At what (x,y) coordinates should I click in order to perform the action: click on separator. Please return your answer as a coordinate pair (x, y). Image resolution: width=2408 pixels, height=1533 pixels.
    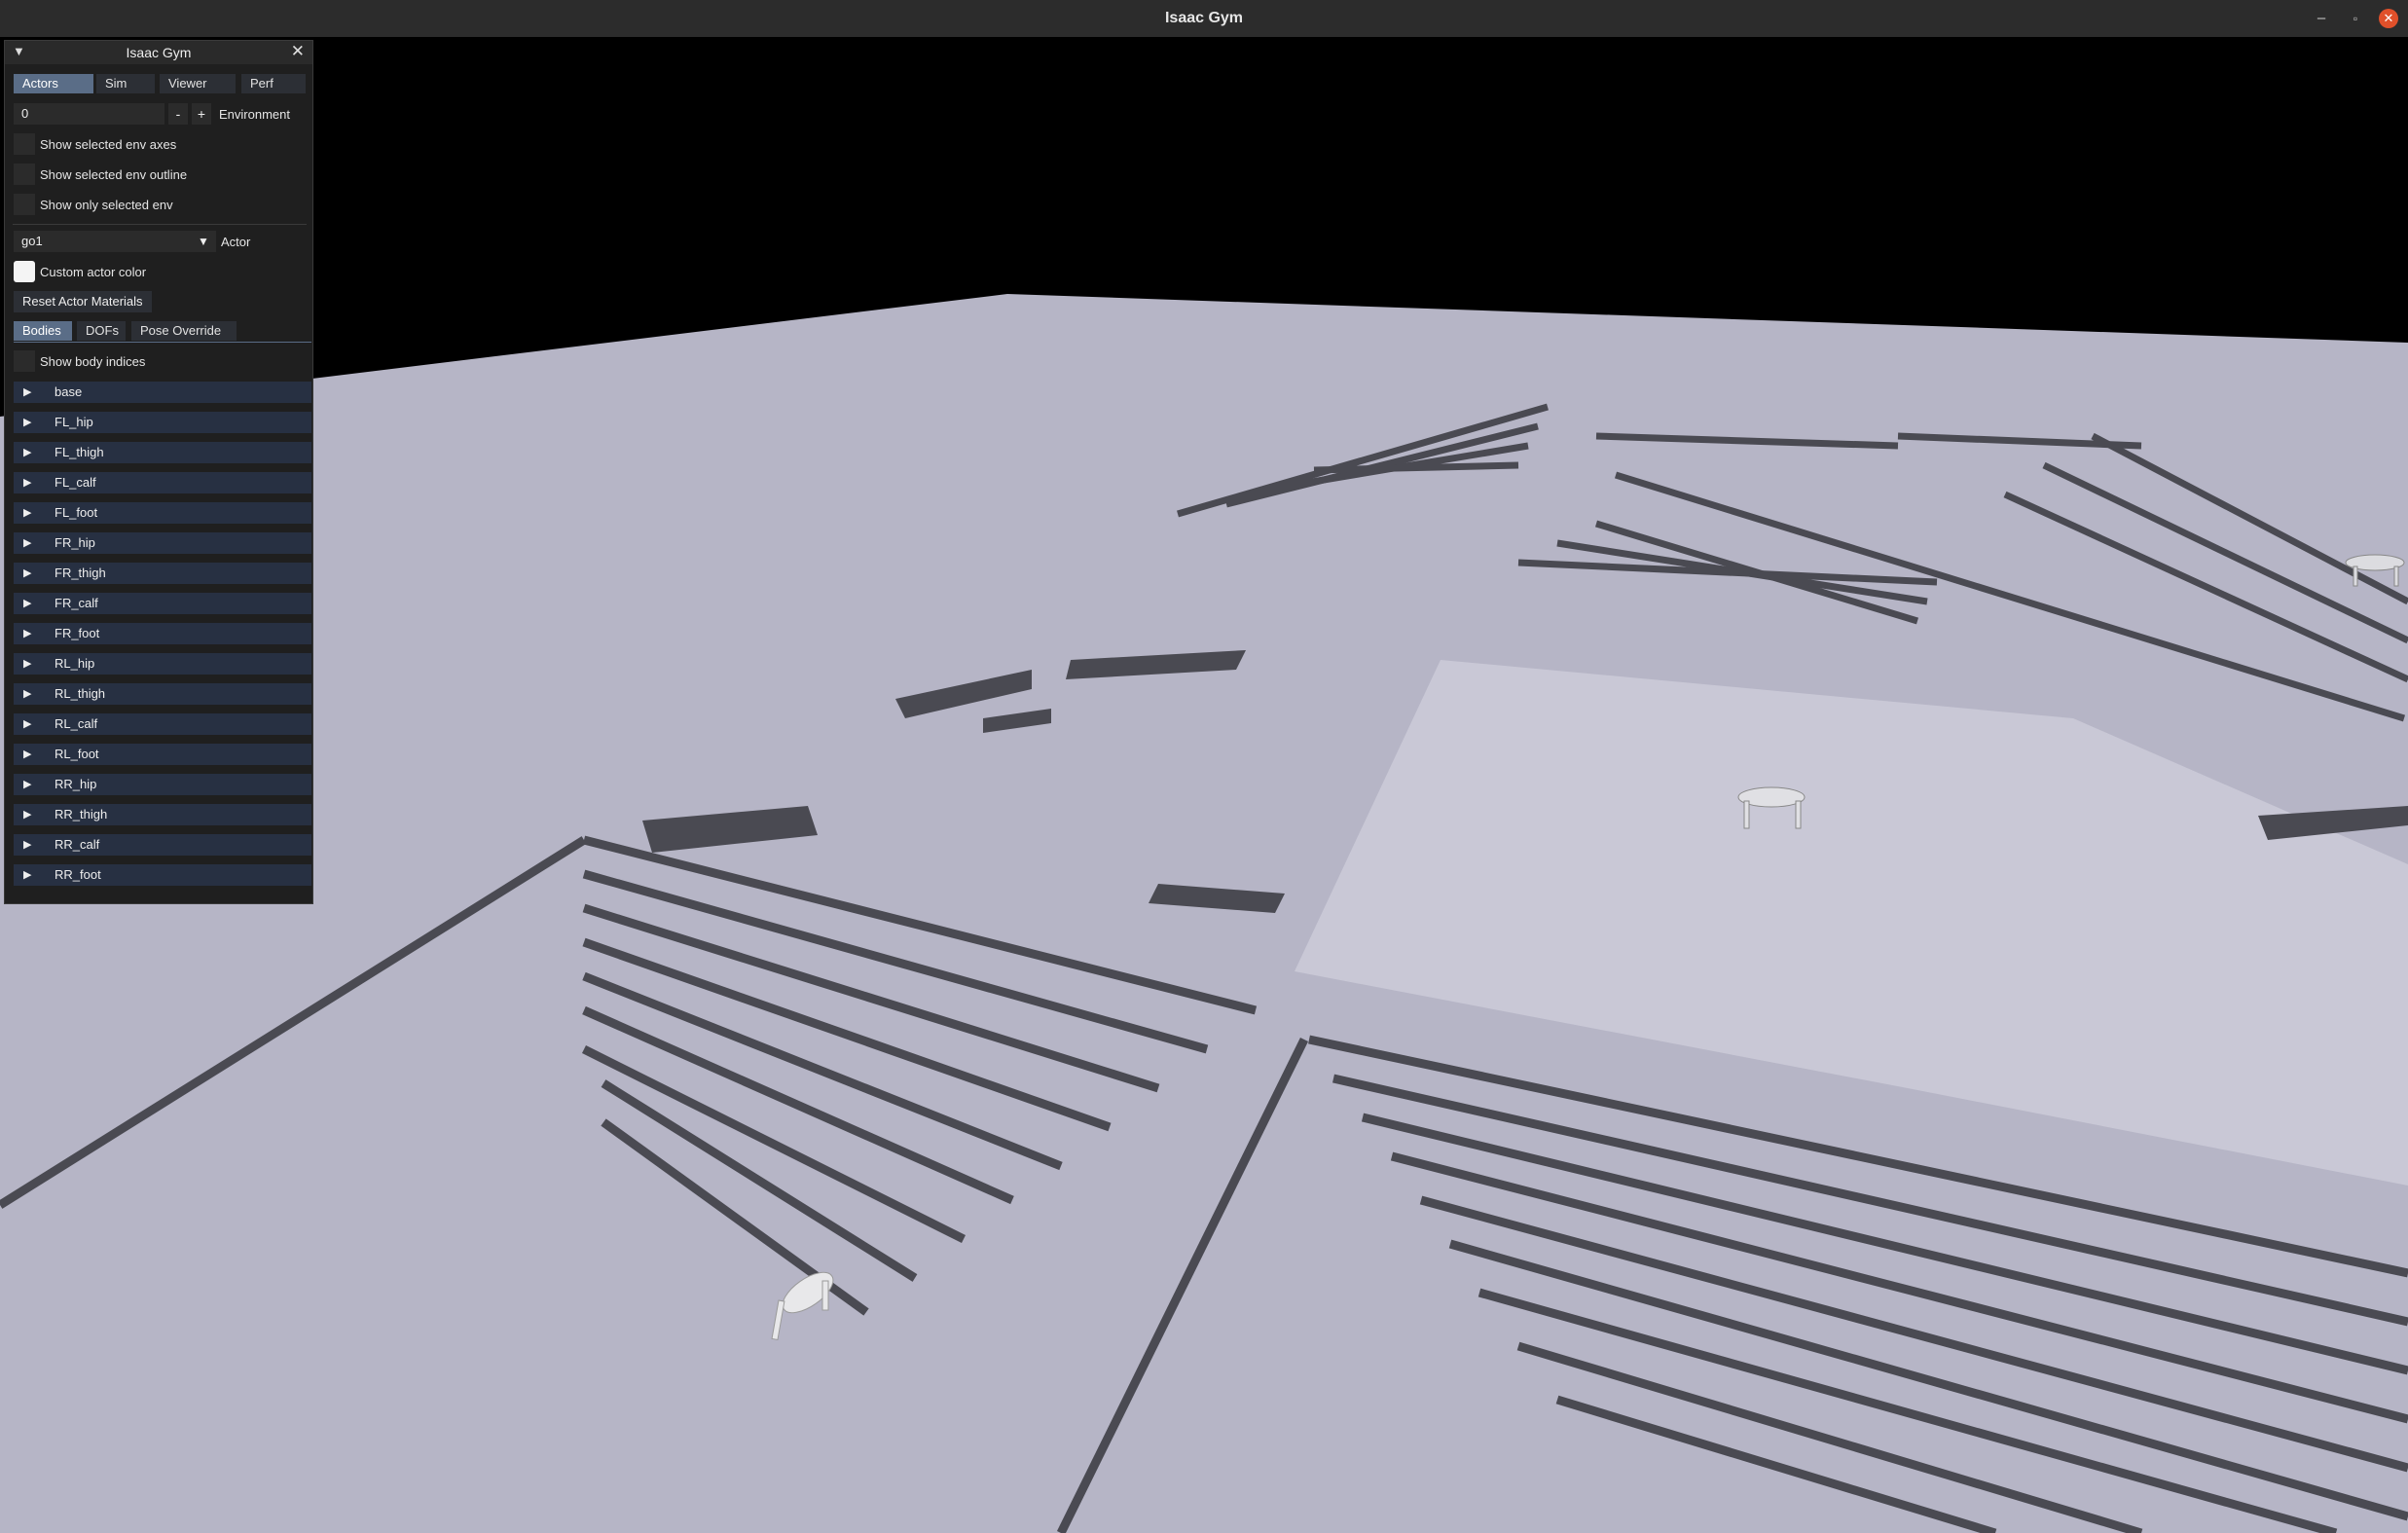
    Looking at the image, I should click on (160, 225).